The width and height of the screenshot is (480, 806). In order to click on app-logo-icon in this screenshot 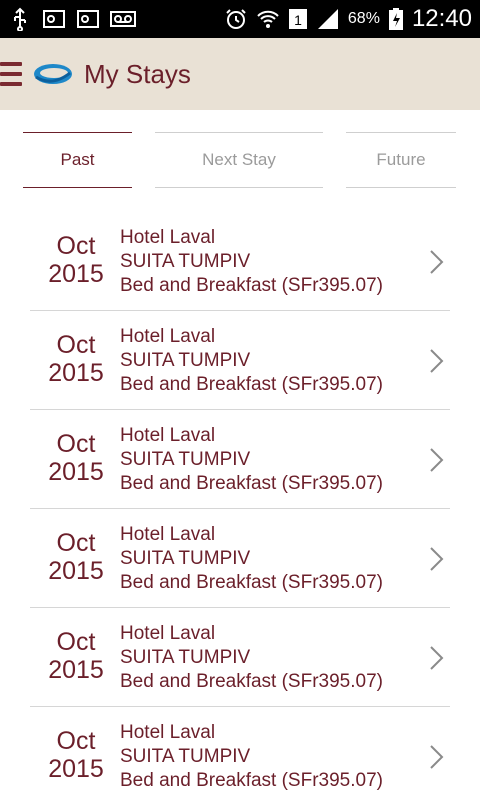, I will do `click(53, 74)`.